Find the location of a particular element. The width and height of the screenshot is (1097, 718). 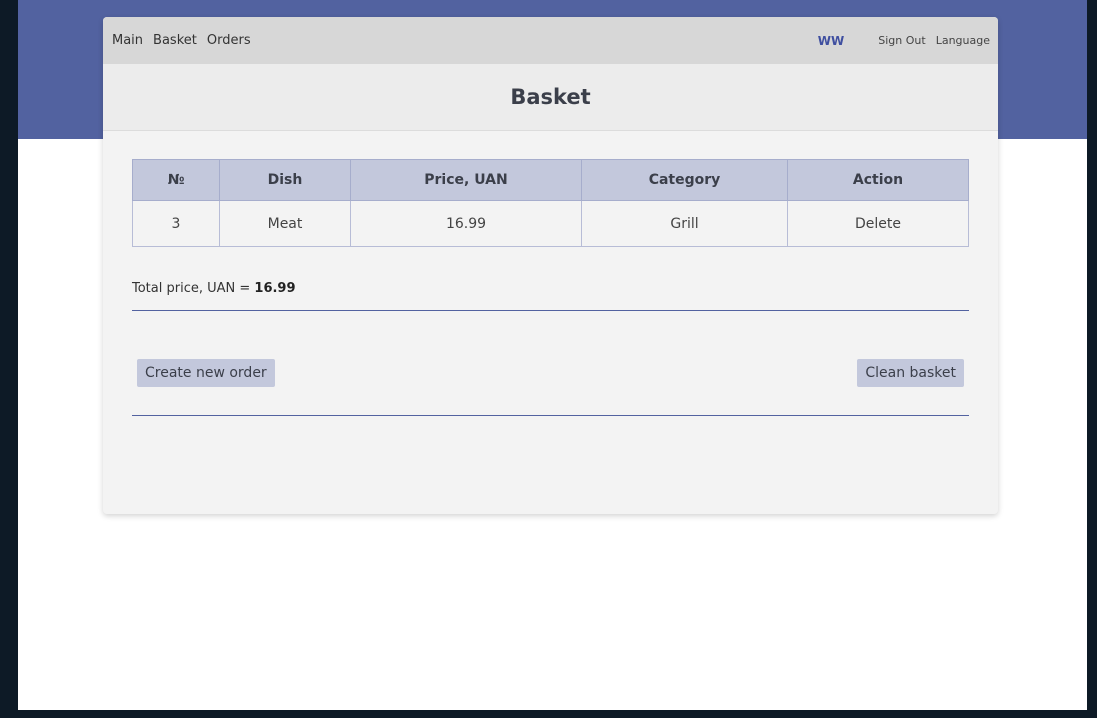

table-row: 3 Meat 16.99 Grill Delete is located at coordinates (550, 223).